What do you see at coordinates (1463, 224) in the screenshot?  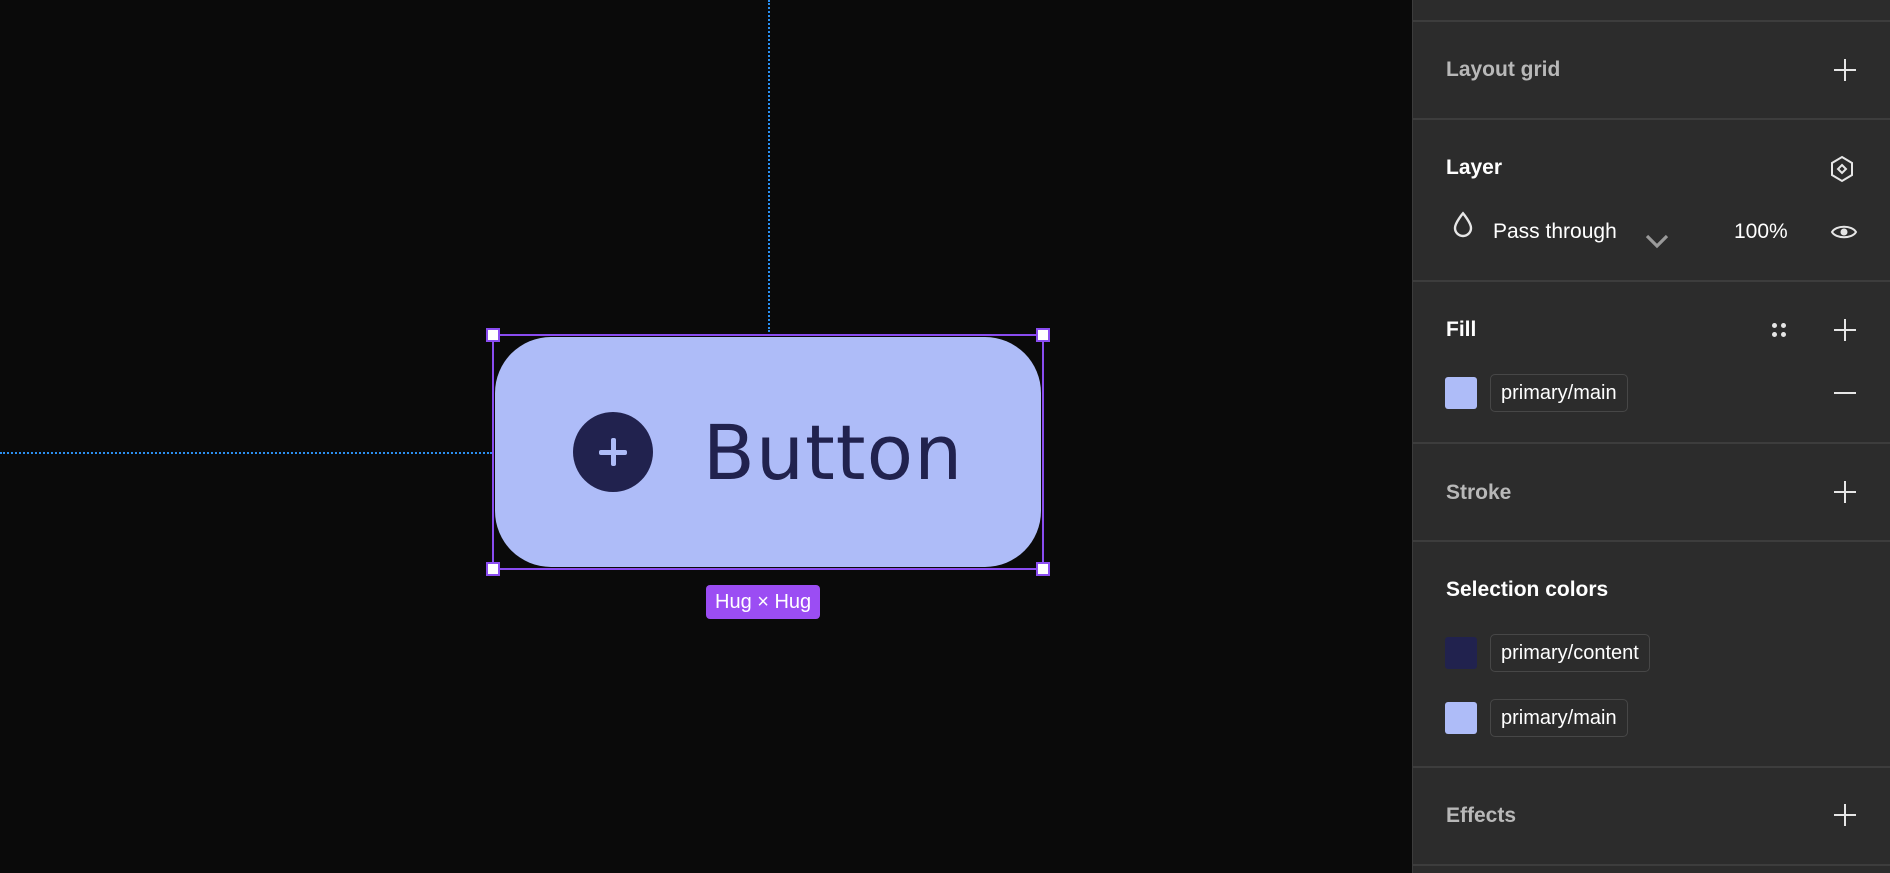 I see `drop-icon` at bounding box center [1463, 224].